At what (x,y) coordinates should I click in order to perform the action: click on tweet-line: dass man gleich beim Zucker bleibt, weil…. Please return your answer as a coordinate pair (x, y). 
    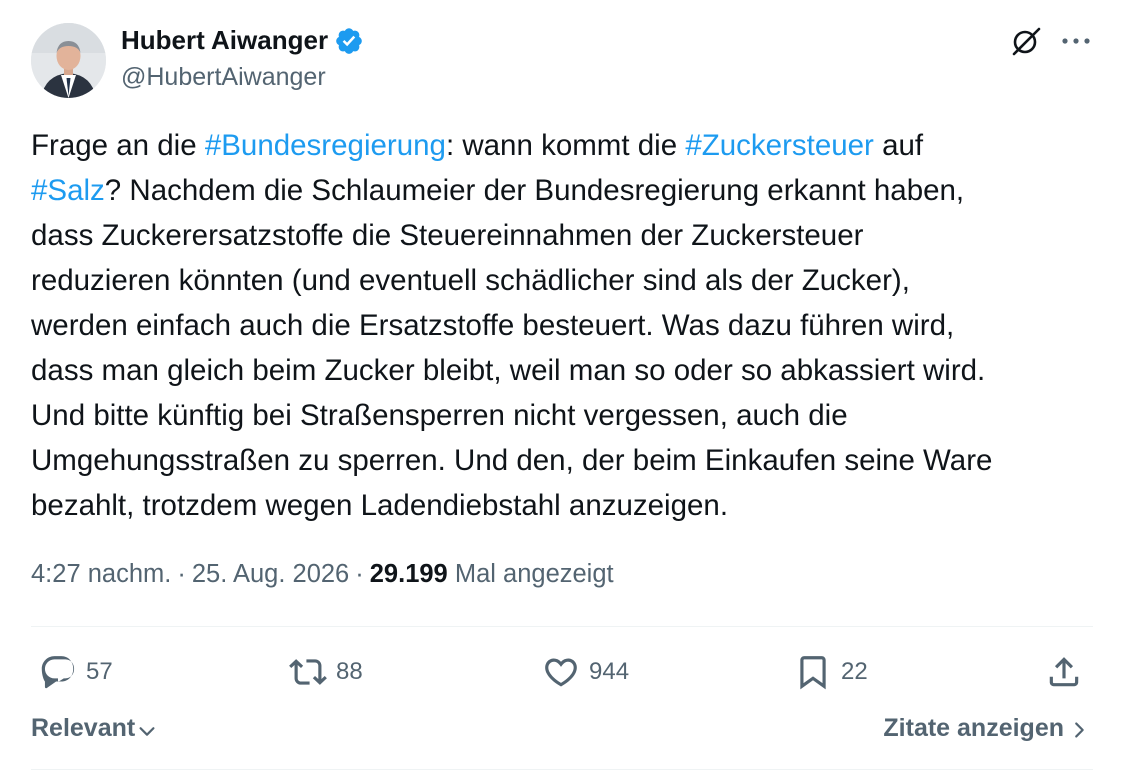
    Looking at the image, I should click on (571, 370).